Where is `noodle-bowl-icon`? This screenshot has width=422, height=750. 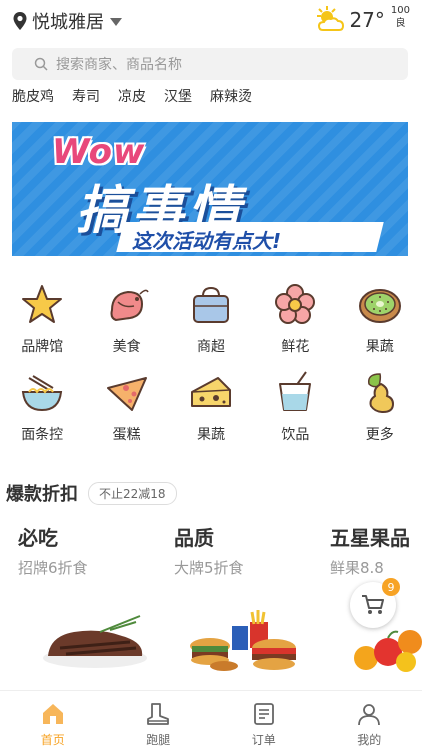
noodle-bowl-icon is located at coordinates (42, 393).